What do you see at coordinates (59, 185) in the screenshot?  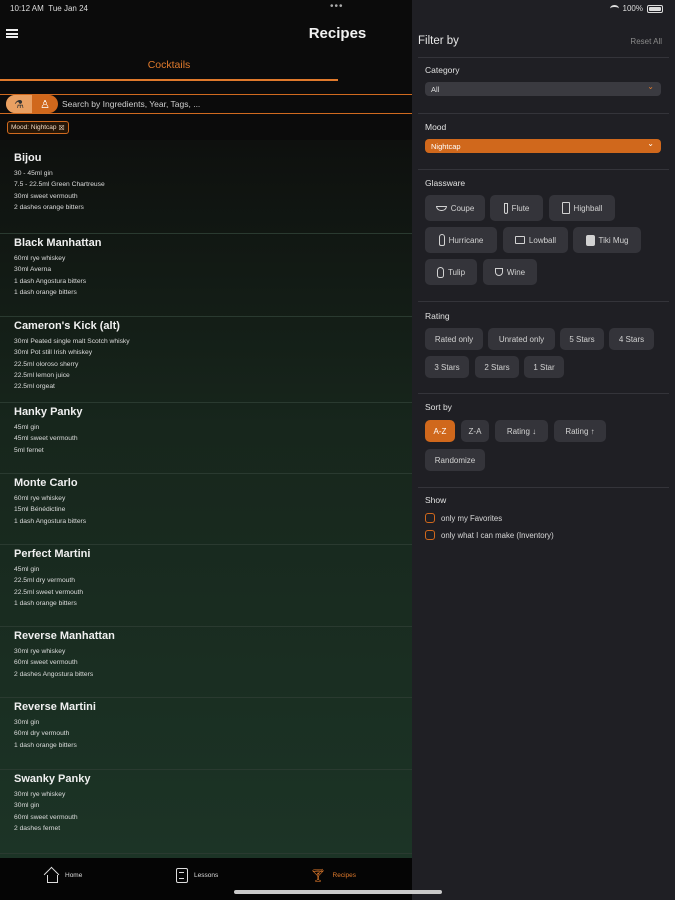 I see `recipe-ingredient: 7.5 - 22.5ml Green Chartreuse` at bounding box center [59, 185].